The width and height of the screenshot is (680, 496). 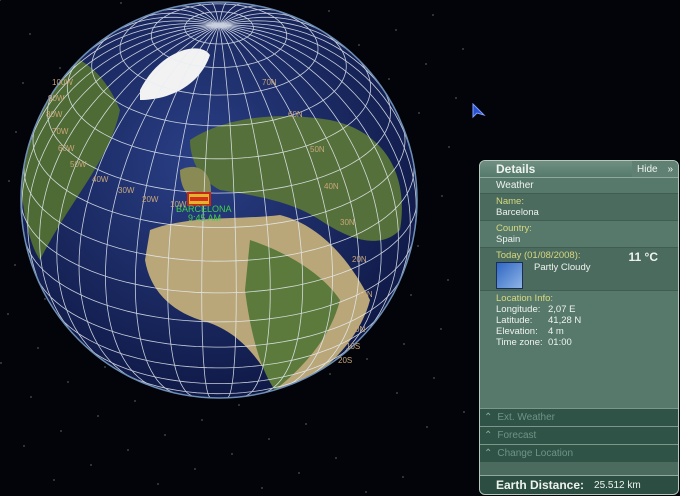 What do you see at coordinates (562, 309) in the screenshot?
I see `location-value: 2,07 E` at bounding box center [562, 309].